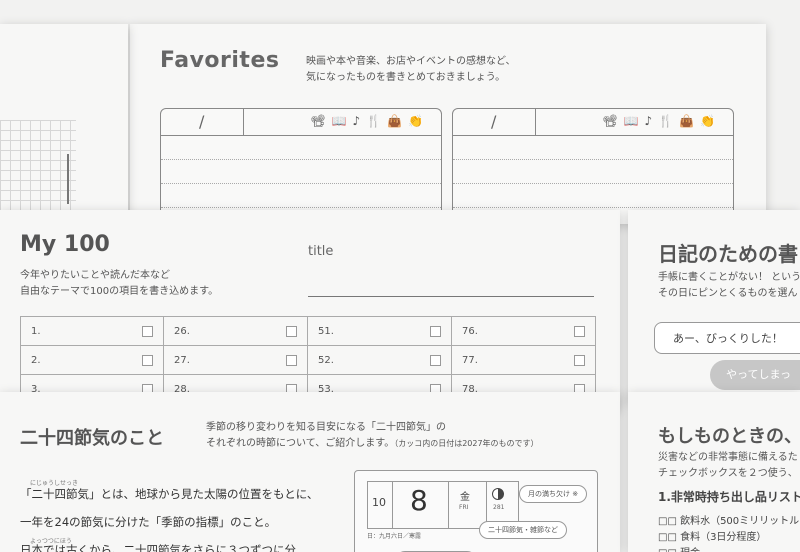 The height and width of the screenshot is (552, 800). I want to click on grid-area, so click(38, 172).